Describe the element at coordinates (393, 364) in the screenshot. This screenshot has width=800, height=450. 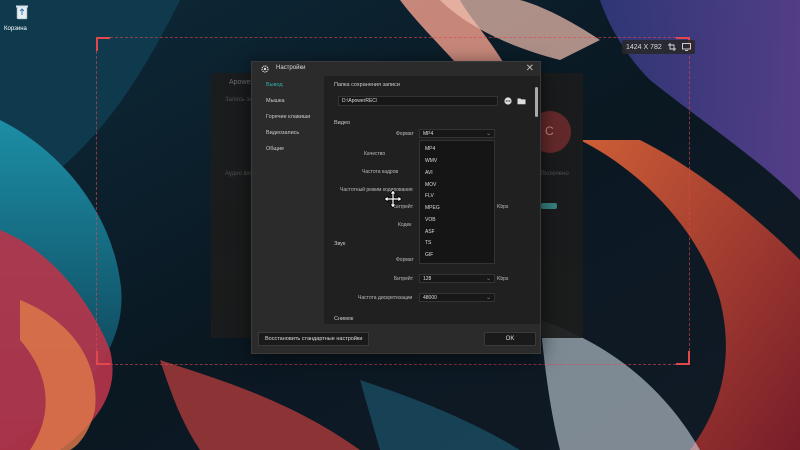
I see `region-edge-bottom` at that location.